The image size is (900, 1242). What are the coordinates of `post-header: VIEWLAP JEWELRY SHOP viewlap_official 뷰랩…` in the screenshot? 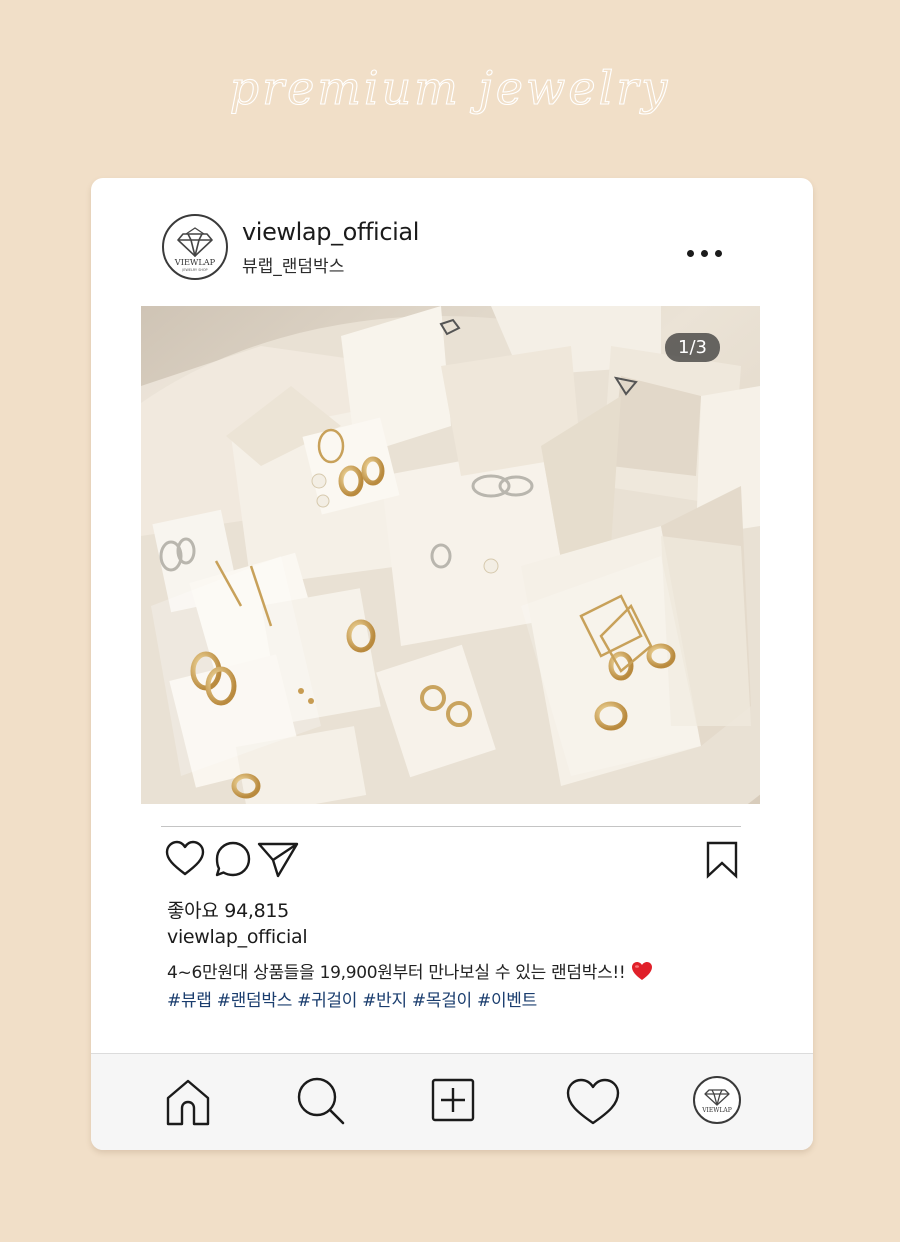 It's located at (452, 248).